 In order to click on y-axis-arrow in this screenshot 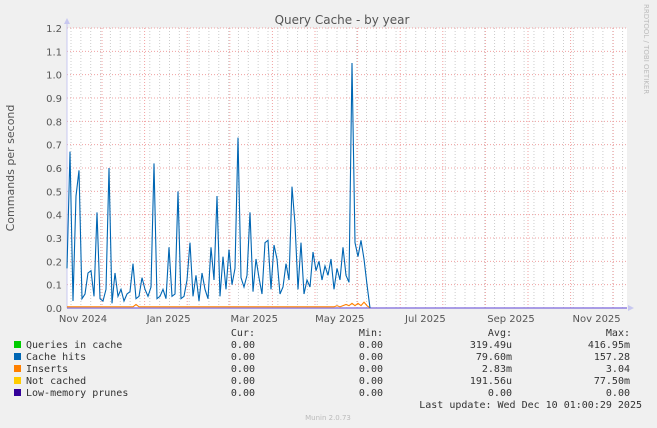, I will do `click(67, 21)`.